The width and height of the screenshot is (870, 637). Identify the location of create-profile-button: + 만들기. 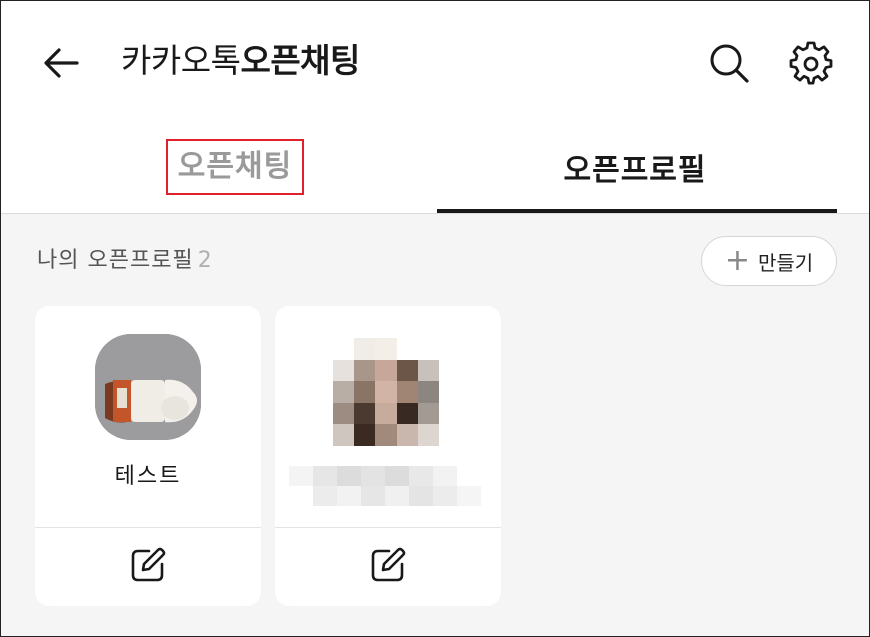
(769, 261).